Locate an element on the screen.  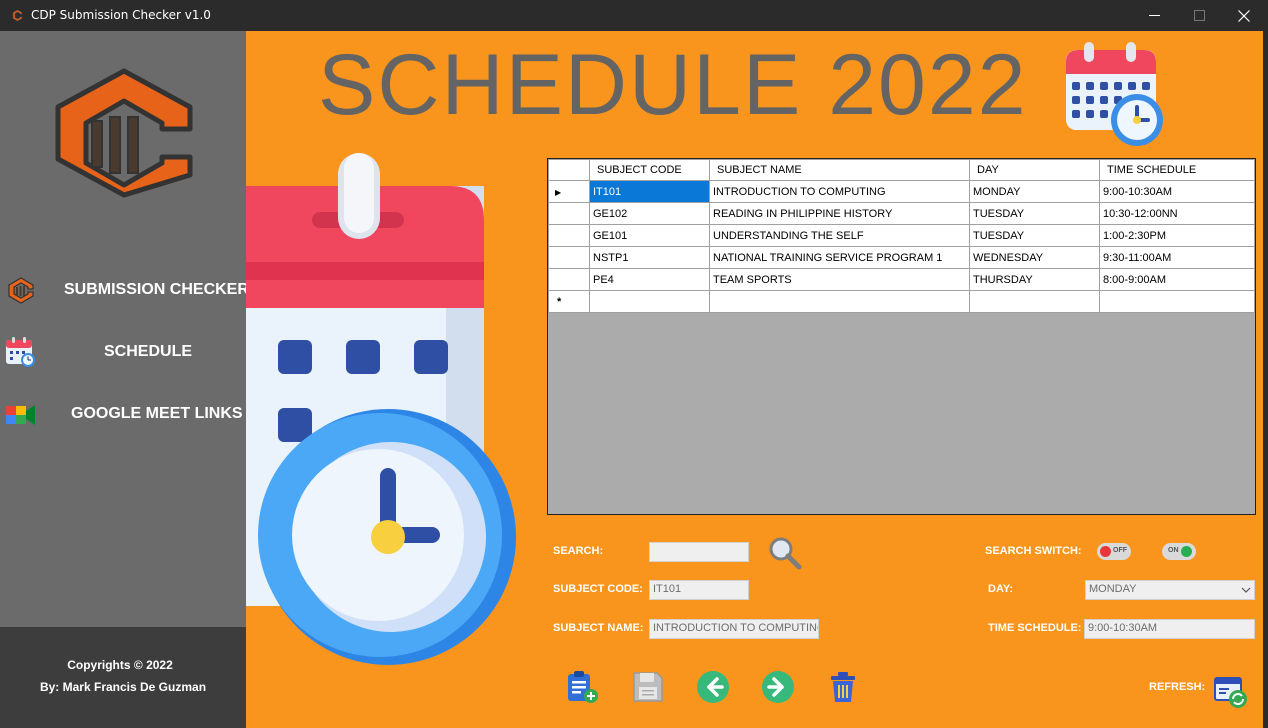
author-text: By: Mark Francis De Guzman is located at coordinates (123, 687).